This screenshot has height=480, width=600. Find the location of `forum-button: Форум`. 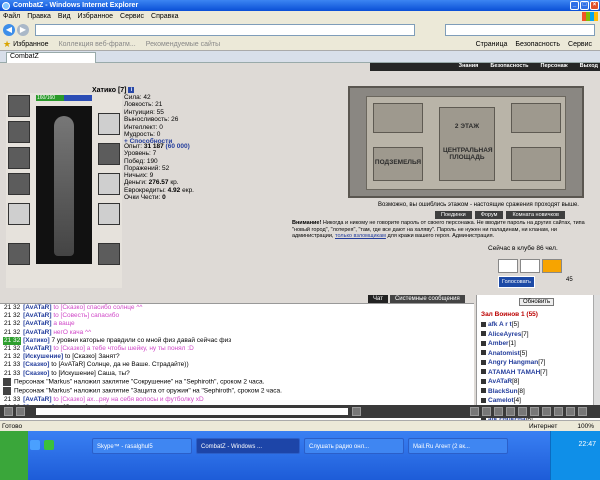

forum-button: Форум is located at coordinates (489, 215).